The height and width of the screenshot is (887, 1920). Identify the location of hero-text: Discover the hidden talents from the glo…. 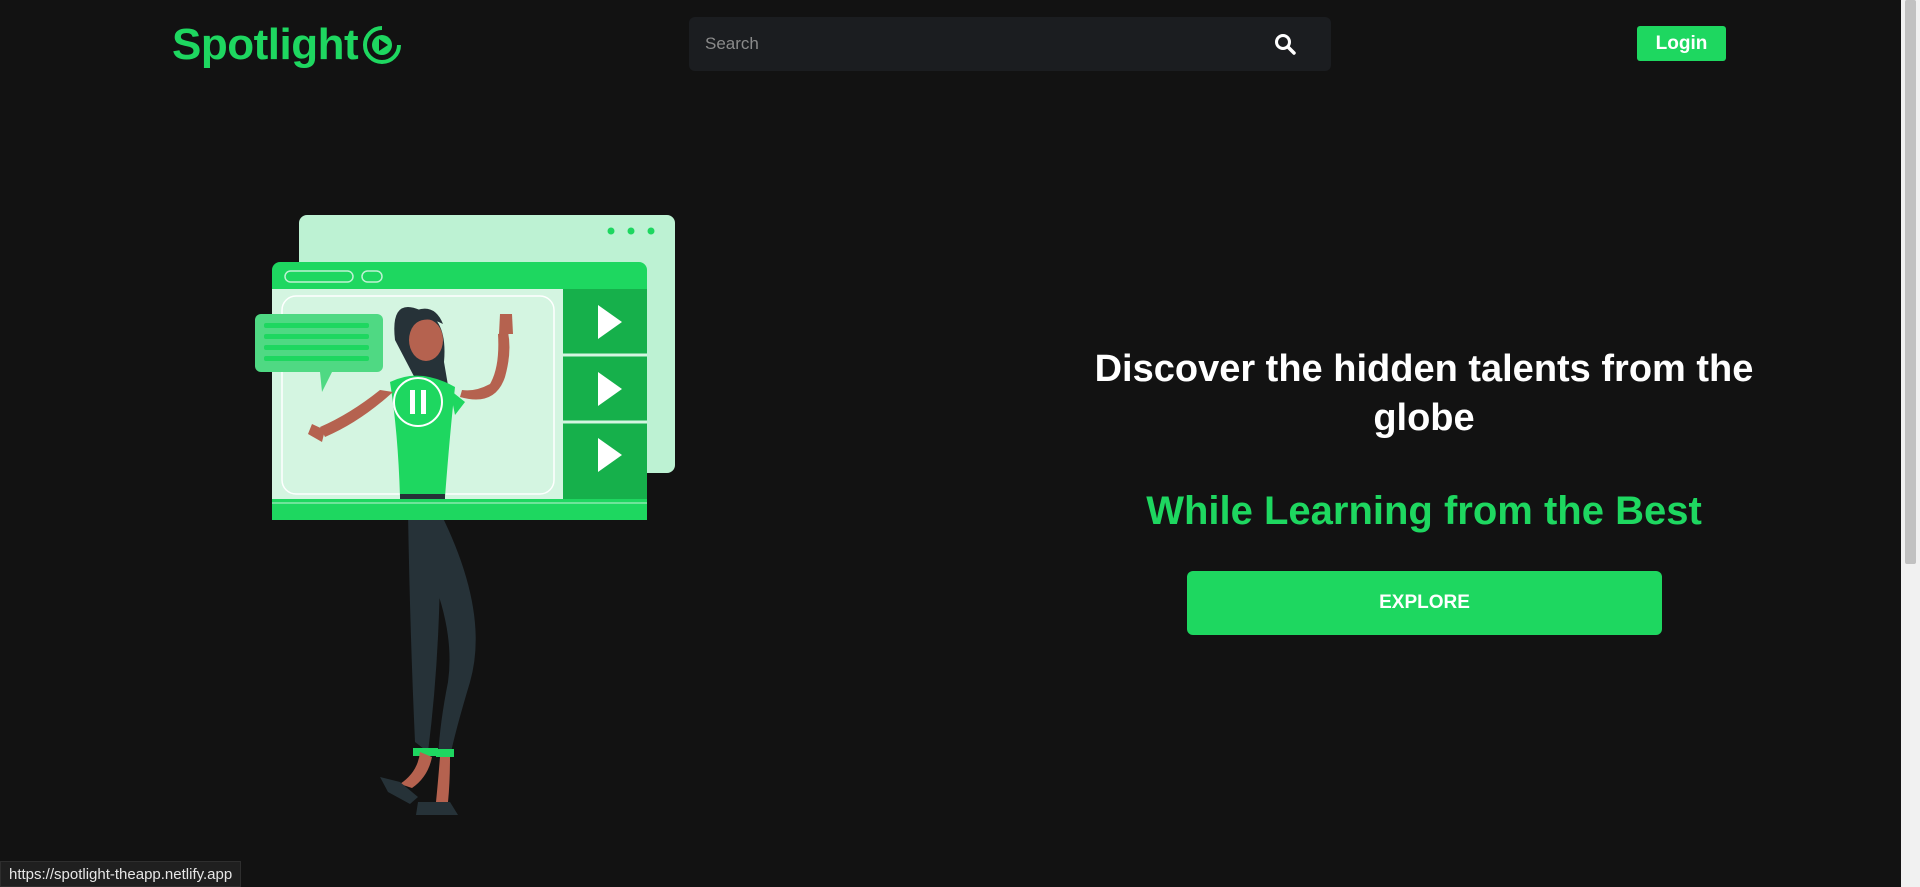
(1424, 439).